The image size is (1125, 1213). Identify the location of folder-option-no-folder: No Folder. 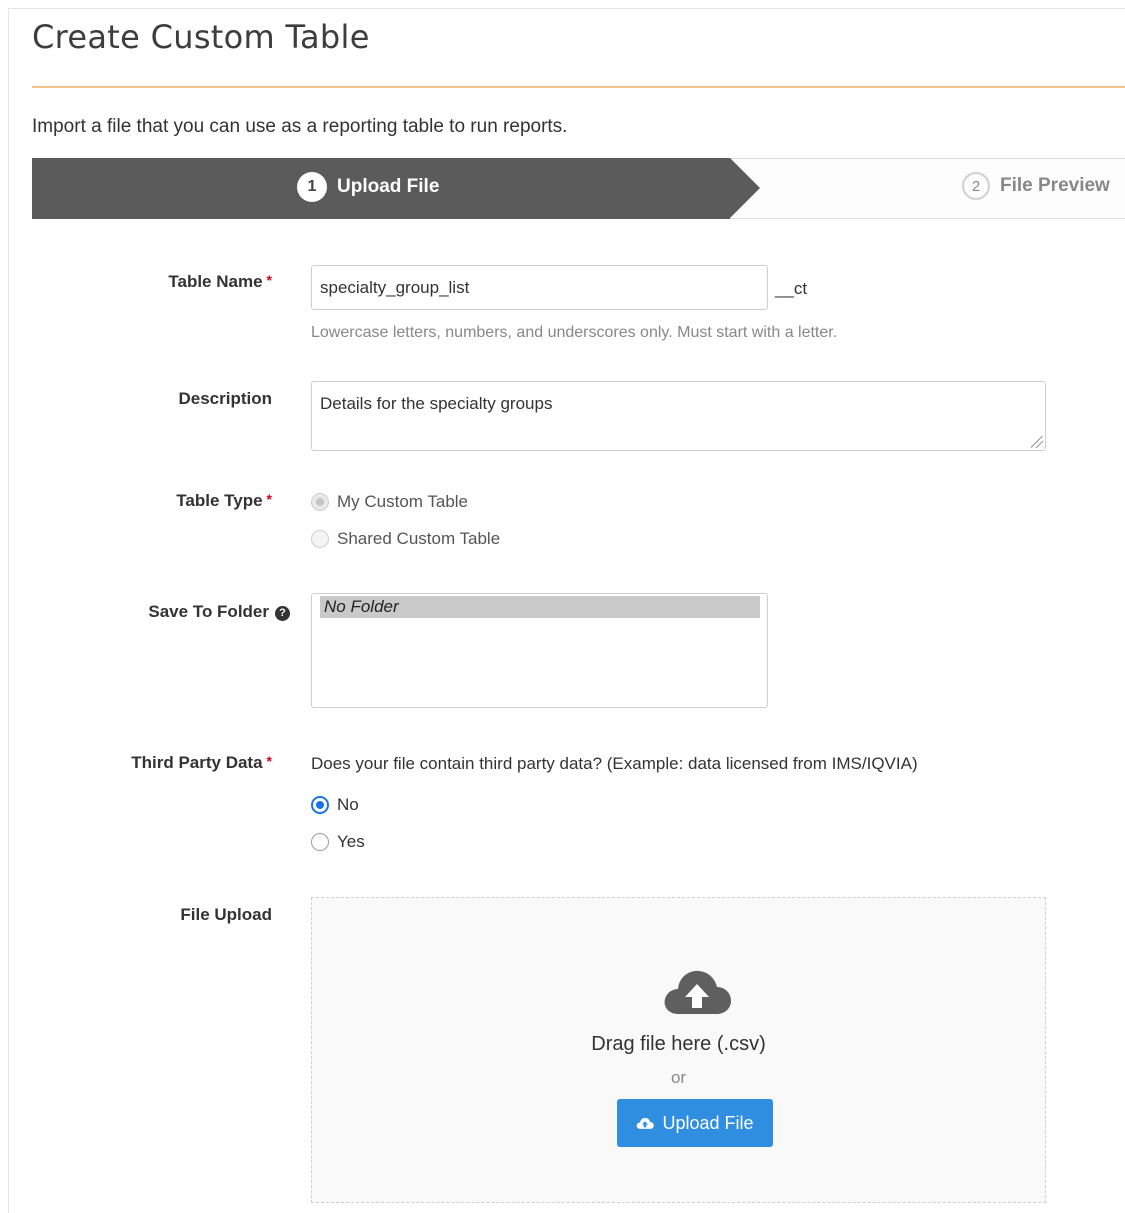
(540, 607).